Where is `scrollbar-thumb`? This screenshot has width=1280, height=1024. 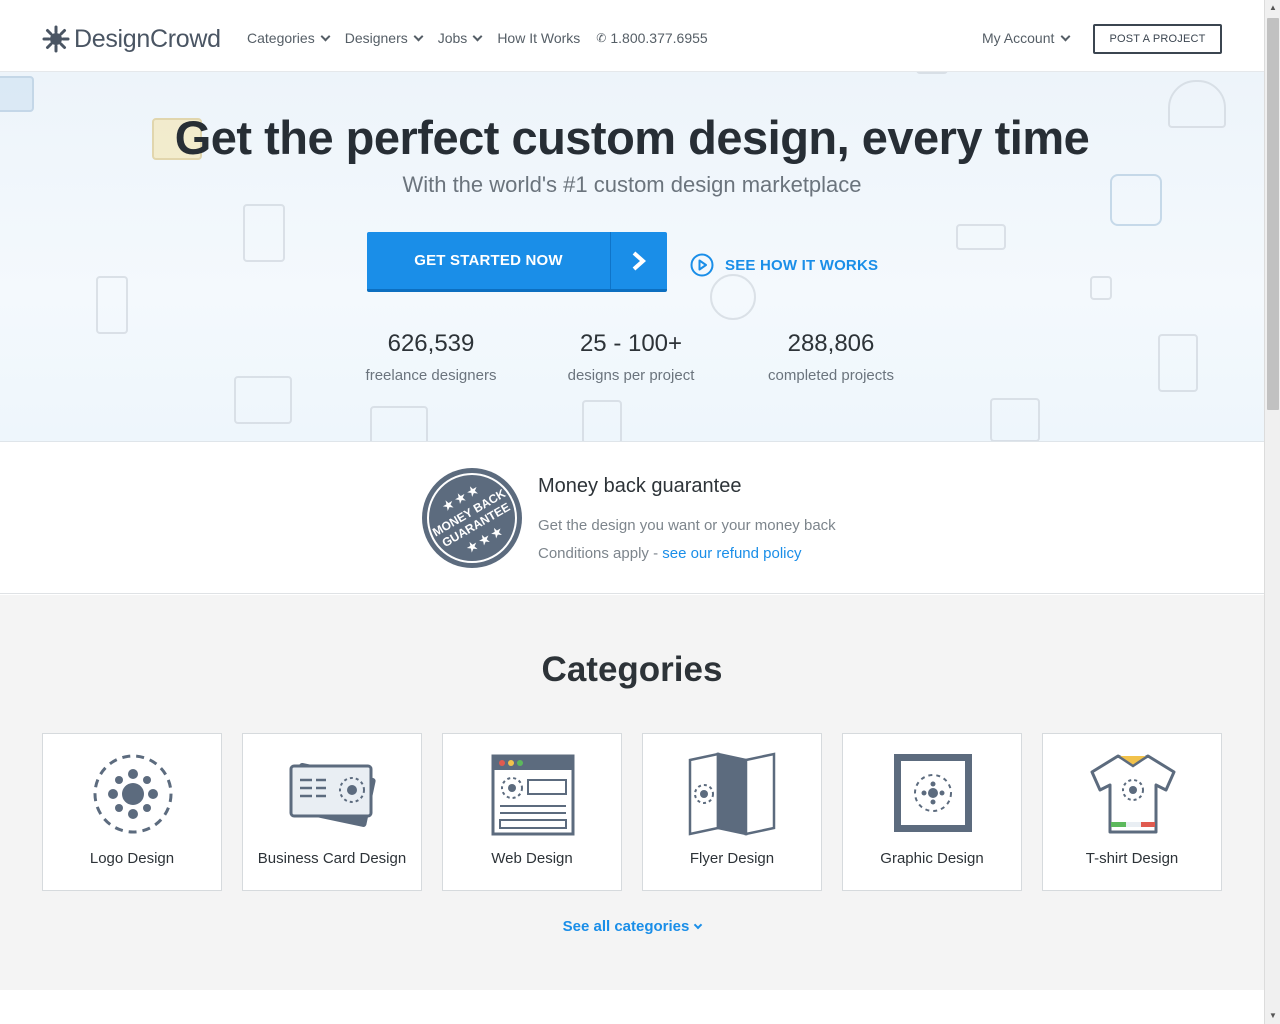
scrollbar-thumb is located at coordinates (1273, 214).